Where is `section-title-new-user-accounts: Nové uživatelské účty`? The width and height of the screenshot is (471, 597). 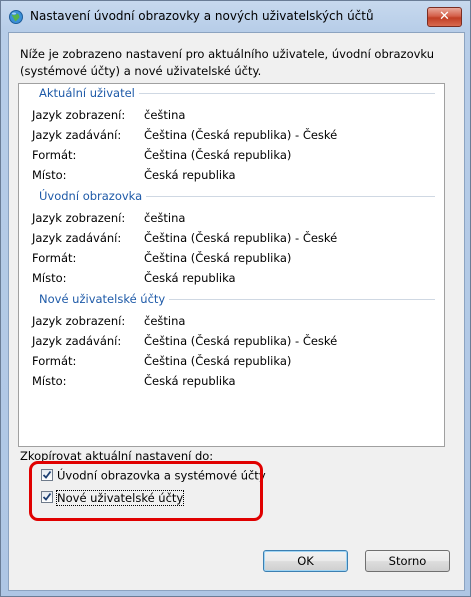
section-title-new-user-accounts: Nové uživatelské účty is located at coordinates (104, 299).